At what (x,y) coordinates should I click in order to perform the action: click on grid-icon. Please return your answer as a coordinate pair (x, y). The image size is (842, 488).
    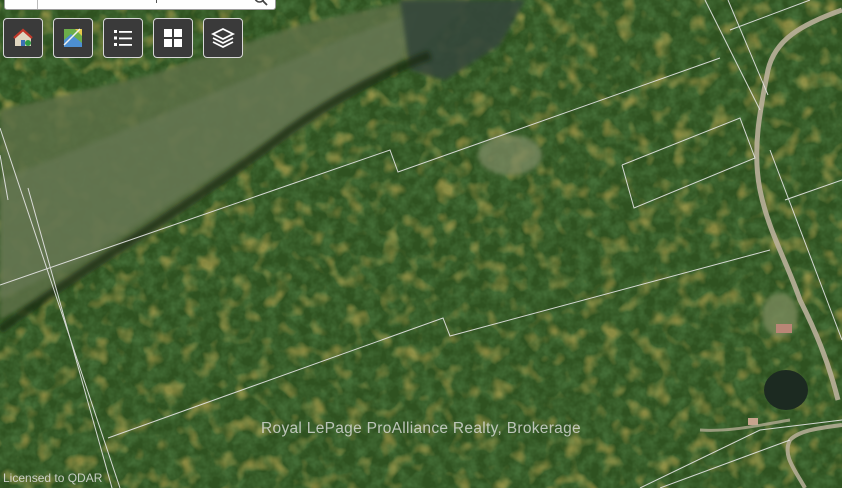
    Looking at the image, I should click on (173, 38).